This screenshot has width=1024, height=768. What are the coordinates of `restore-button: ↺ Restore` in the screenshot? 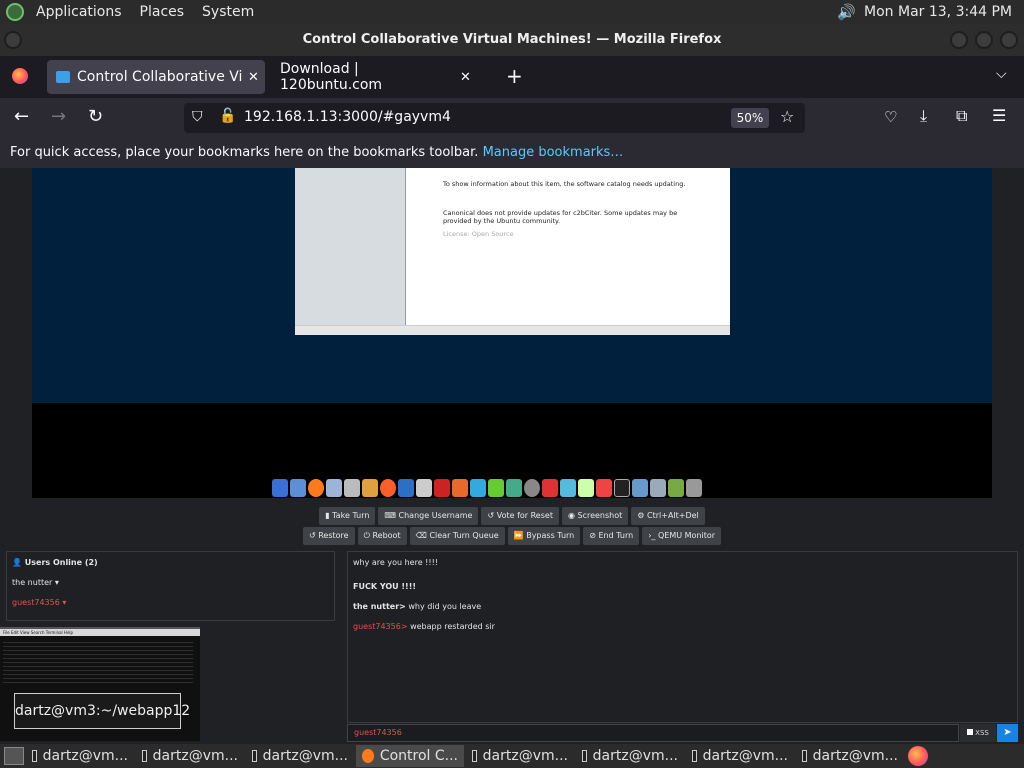 It's located at (328, 536).